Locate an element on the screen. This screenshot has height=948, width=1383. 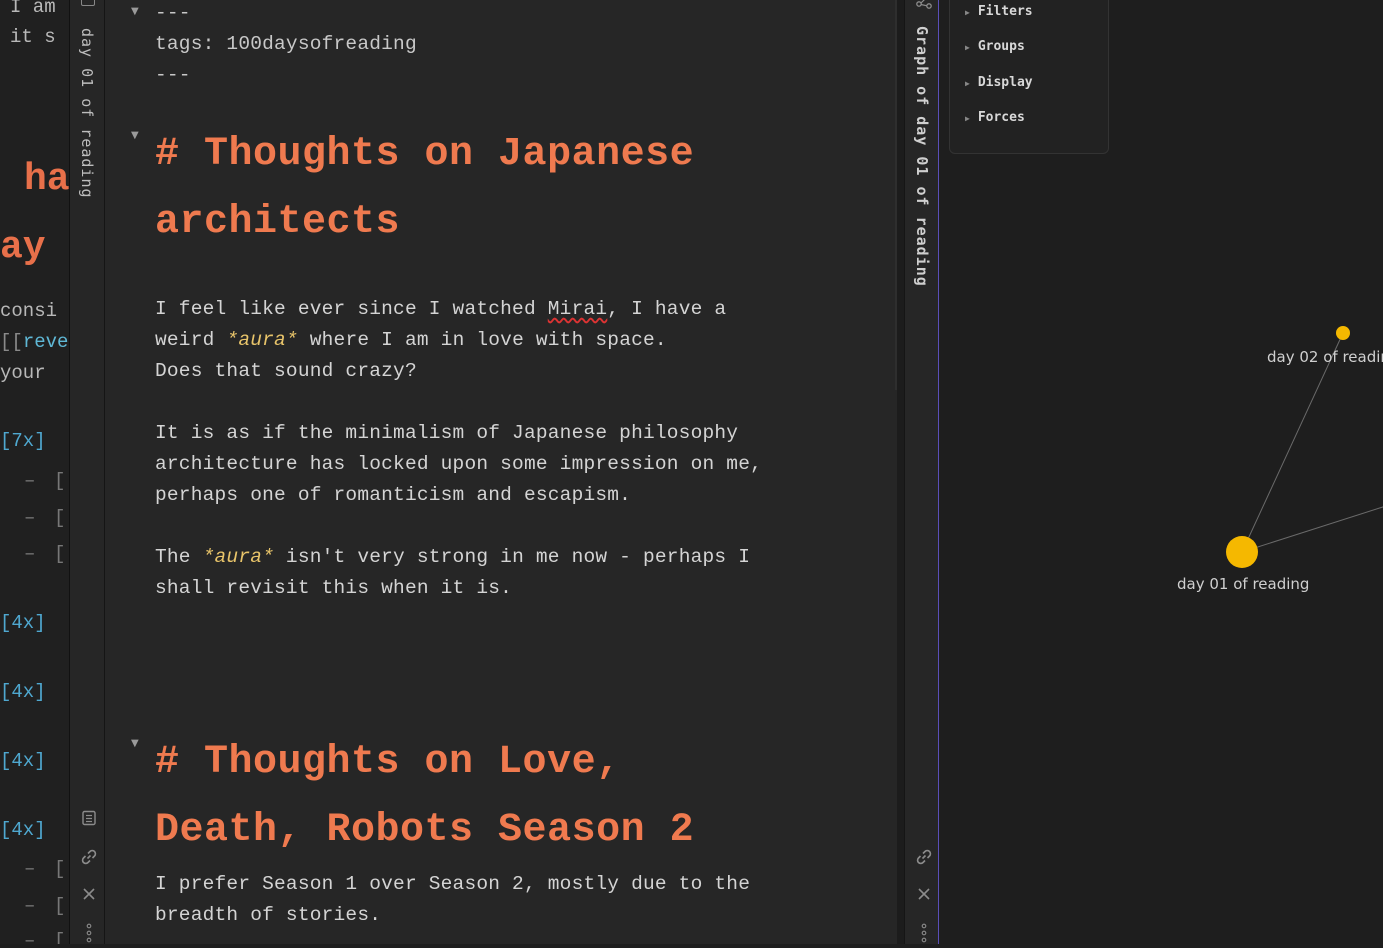
text-run: isn't very strong in me now - perhaps I is located at coordinates (512, 557).